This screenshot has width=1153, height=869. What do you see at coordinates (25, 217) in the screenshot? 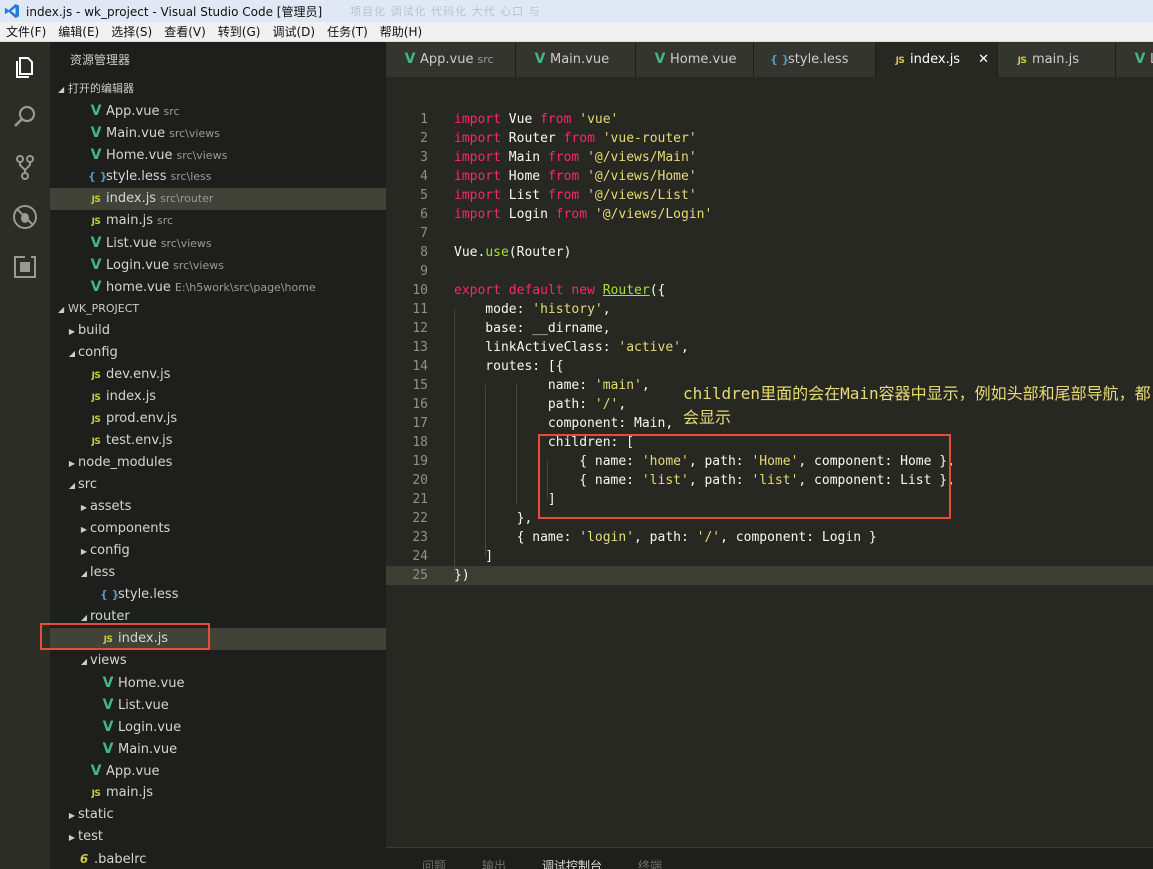
I see `debug-button` at bounding box center [25, 217].